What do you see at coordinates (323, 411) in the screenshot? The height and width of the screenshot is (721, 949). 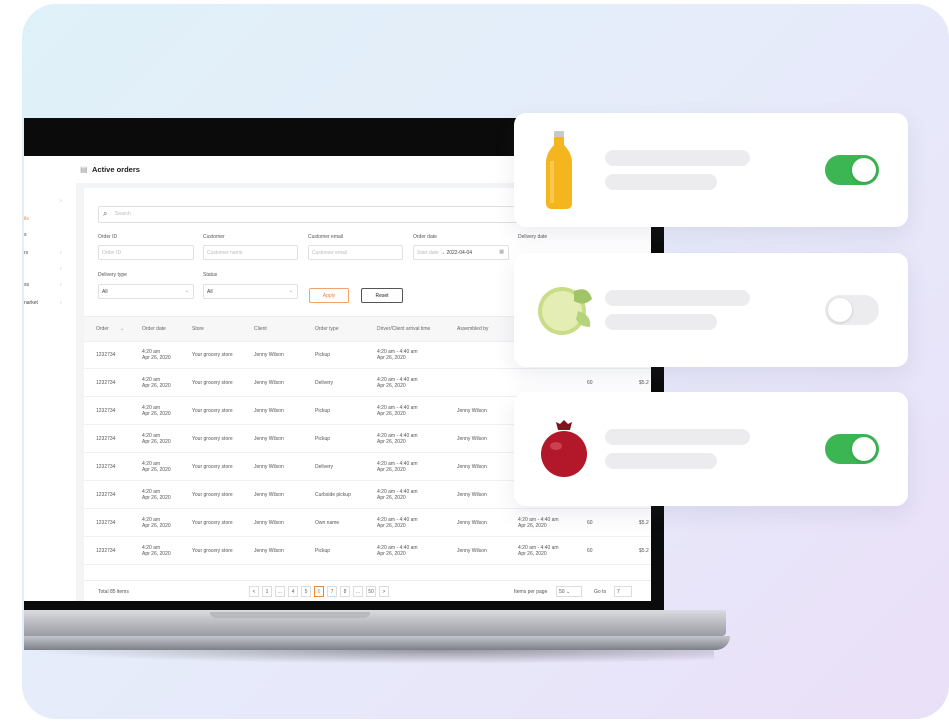 I see `cell-type: Pickup` at bounding box center [323, 411].